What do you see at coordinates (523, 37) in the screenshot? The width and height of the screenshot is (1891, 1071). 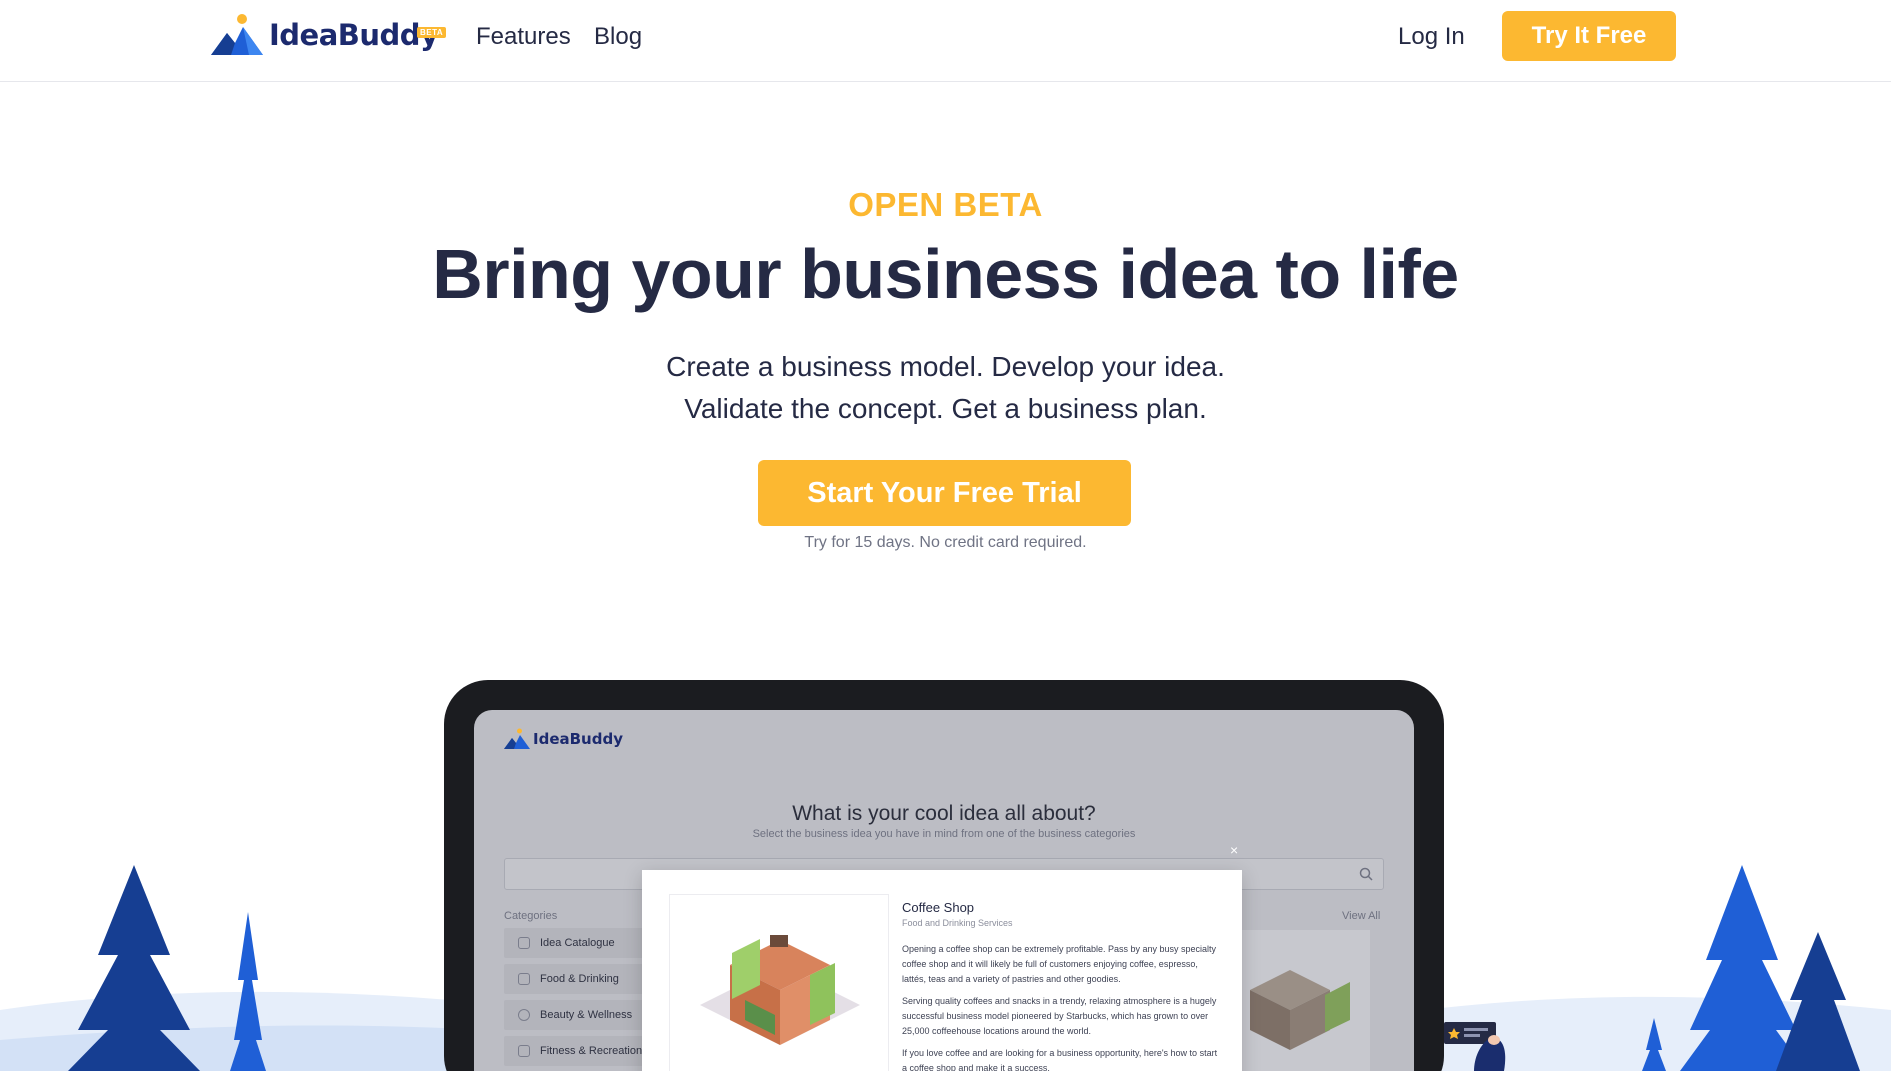 I see `nav-link-features: Features` at bounding box center [523, 37].